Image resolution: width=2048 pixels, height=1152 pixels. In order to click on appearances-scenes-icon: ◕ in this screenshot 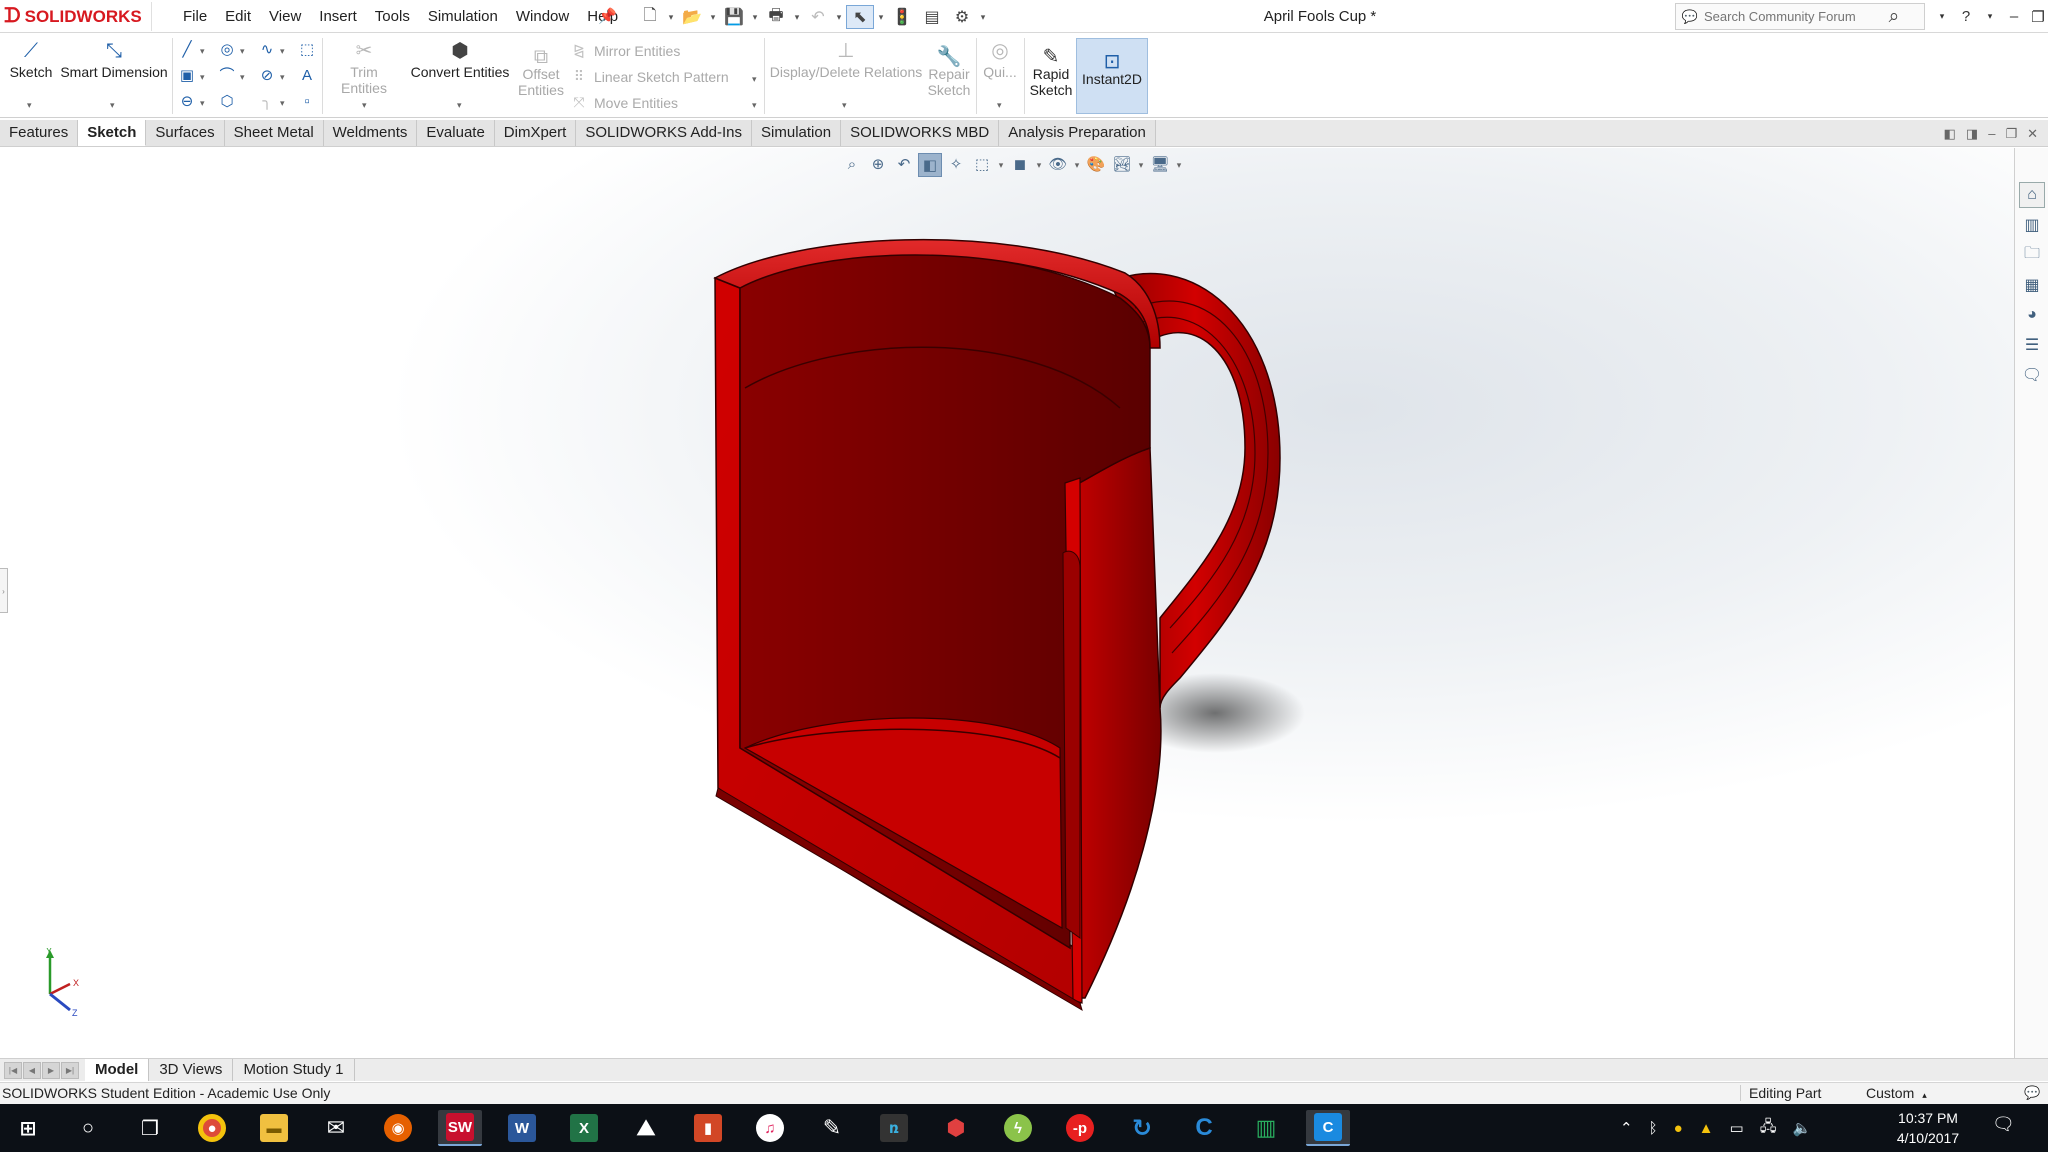, I will do `click(2032, 315)`.